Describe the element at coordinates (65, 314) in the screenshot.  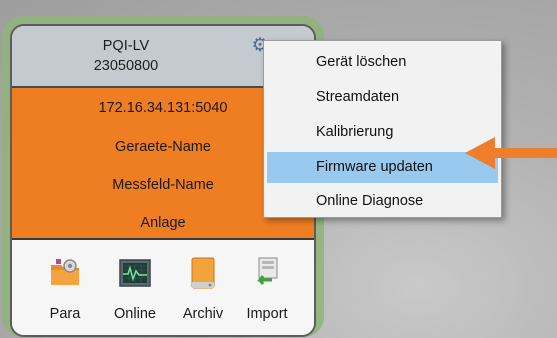
I see `para-label: Para` at that location.